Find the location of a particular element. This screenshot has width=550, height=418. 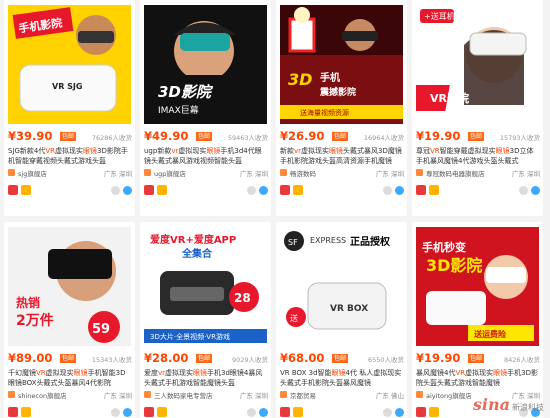

sales-count: 15343人收货 is located at coordinates (111, 360).